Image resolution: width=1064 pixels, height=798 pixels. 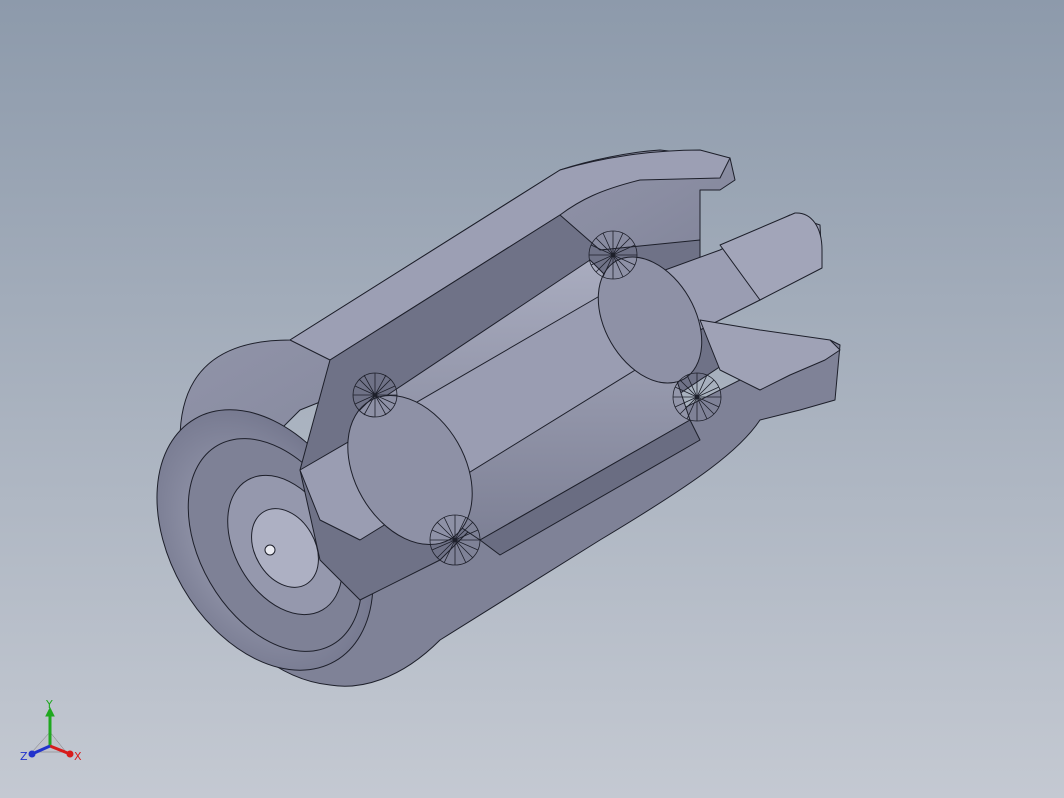 What do you see at coordinates (375, 395) in the screenshot?
I see `winding-front-upper` at bounding box center [375, 395].